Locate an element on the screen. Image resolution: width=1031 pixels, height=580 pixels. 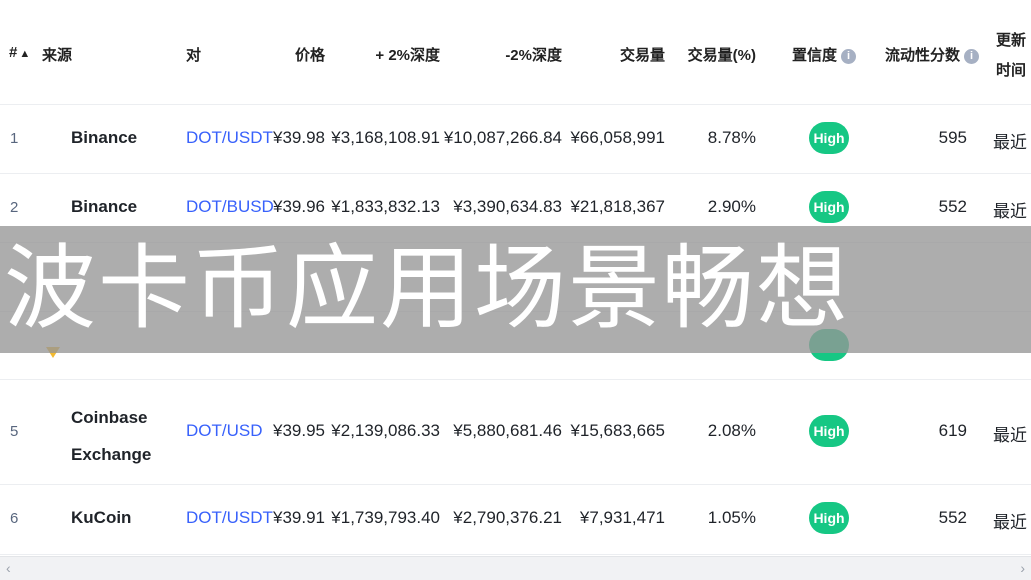
minus2-depth-cell: ¥5,880,681.46 is located at coordinates (507, 430).